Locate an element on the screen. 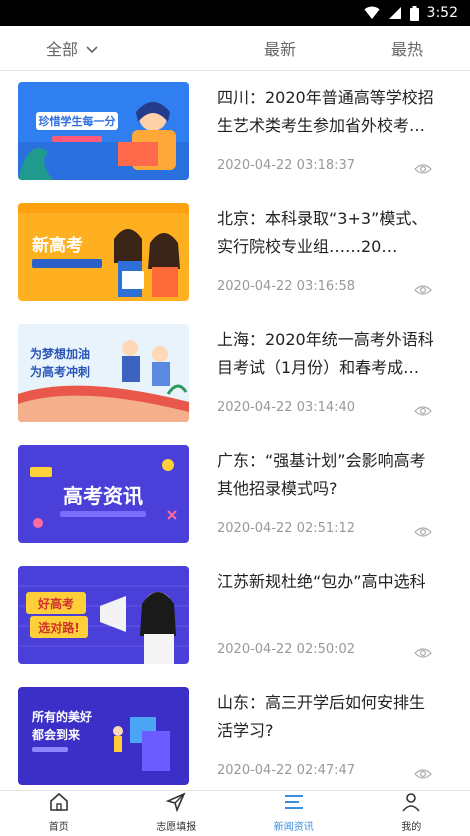  nav-mine: 我的 is located at coordinates (411, 813).